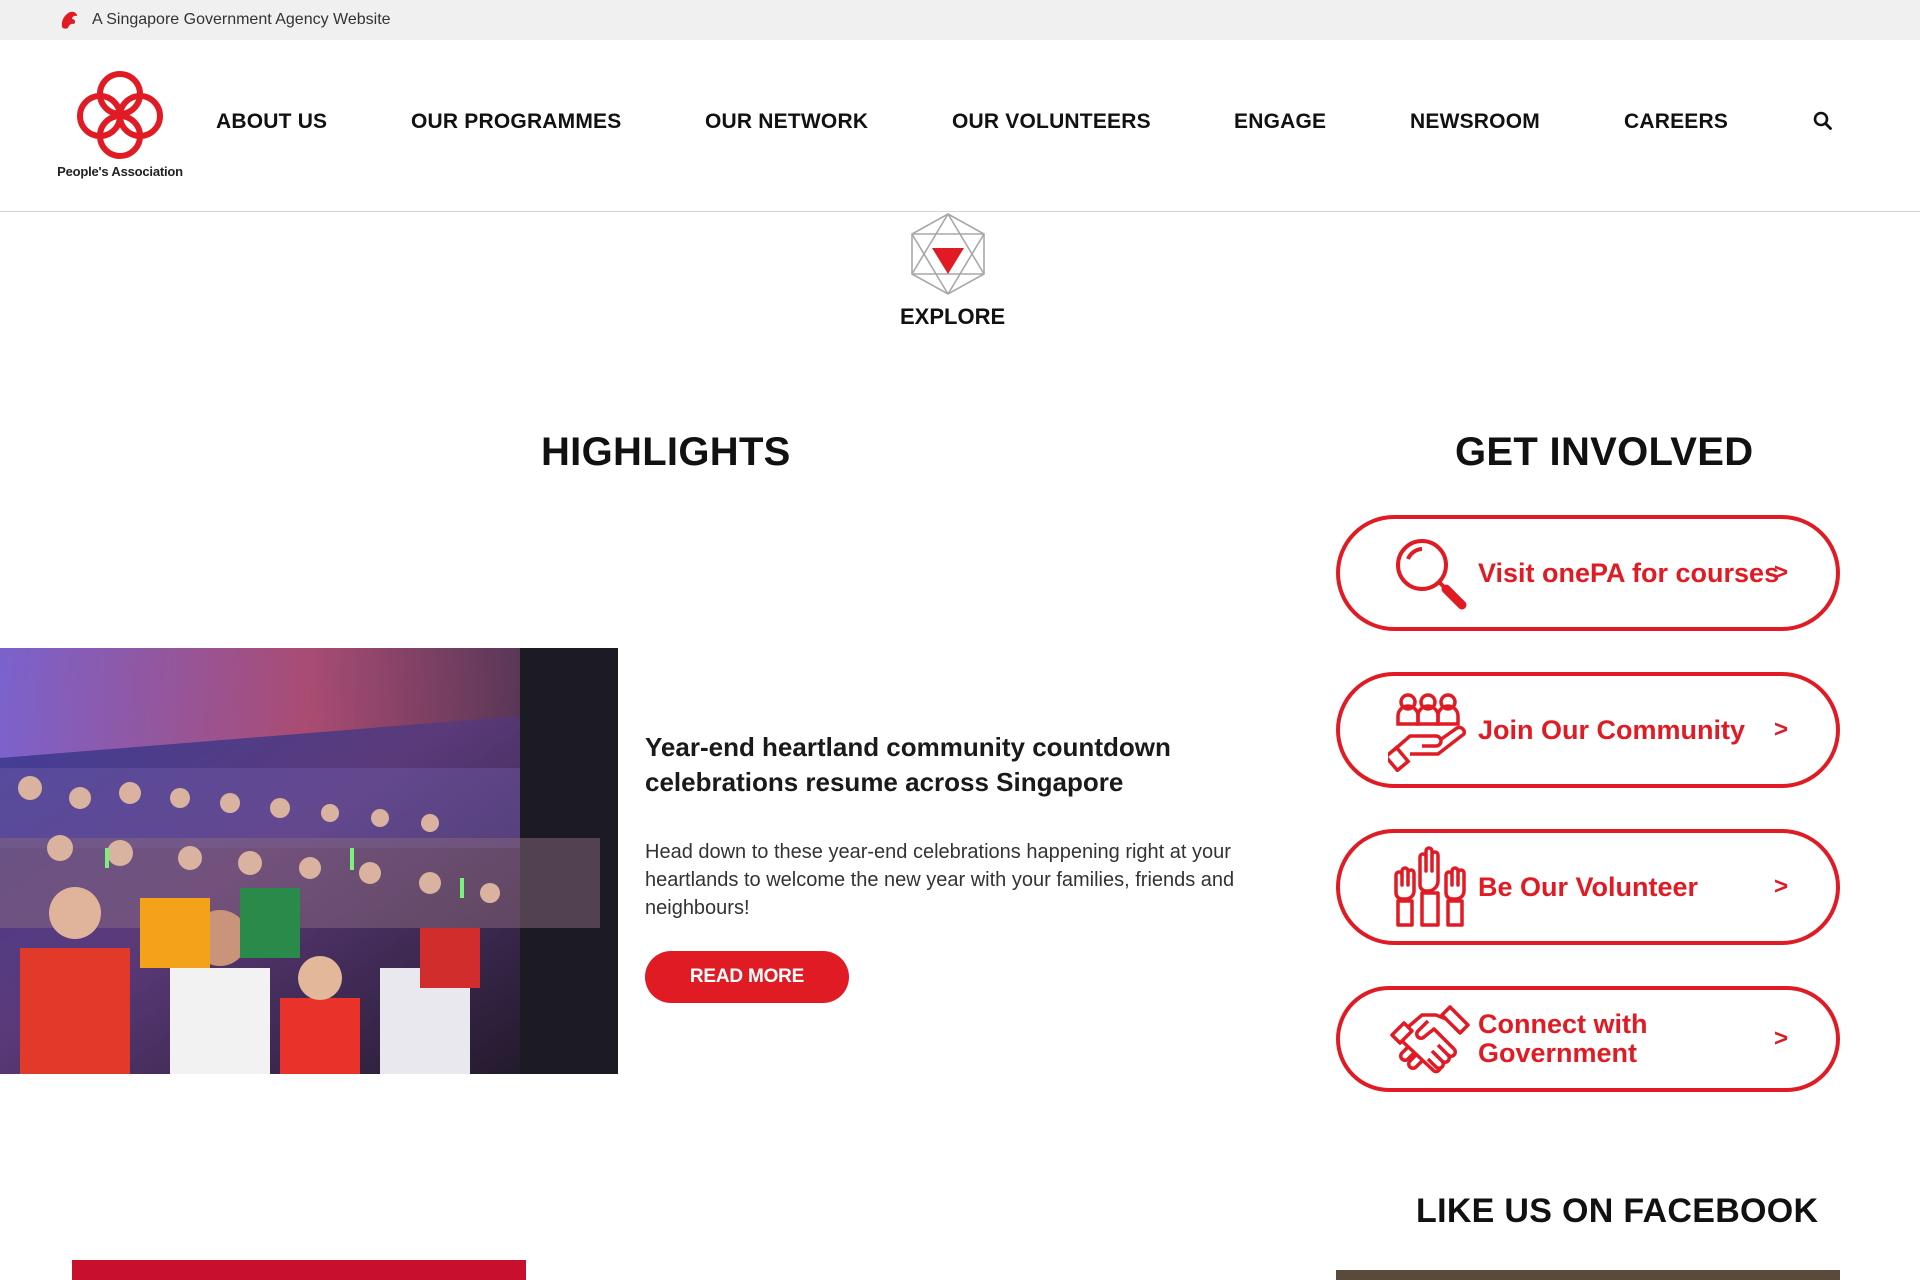  I want to click on nav-our-programmes: OUR PROGRAMMES, so click(516, 122).